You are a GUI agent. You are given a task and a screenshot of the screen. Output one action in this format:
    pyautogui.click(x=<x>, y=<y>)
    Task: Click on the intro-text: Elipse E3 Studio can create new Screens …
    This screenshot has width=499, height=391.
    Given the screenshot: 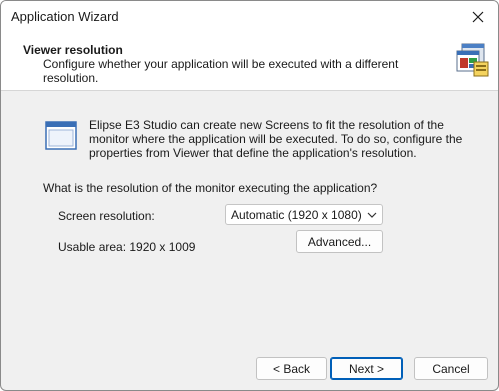 What is the action you would take?
    pyautogui.click(x=276, y=139)
    